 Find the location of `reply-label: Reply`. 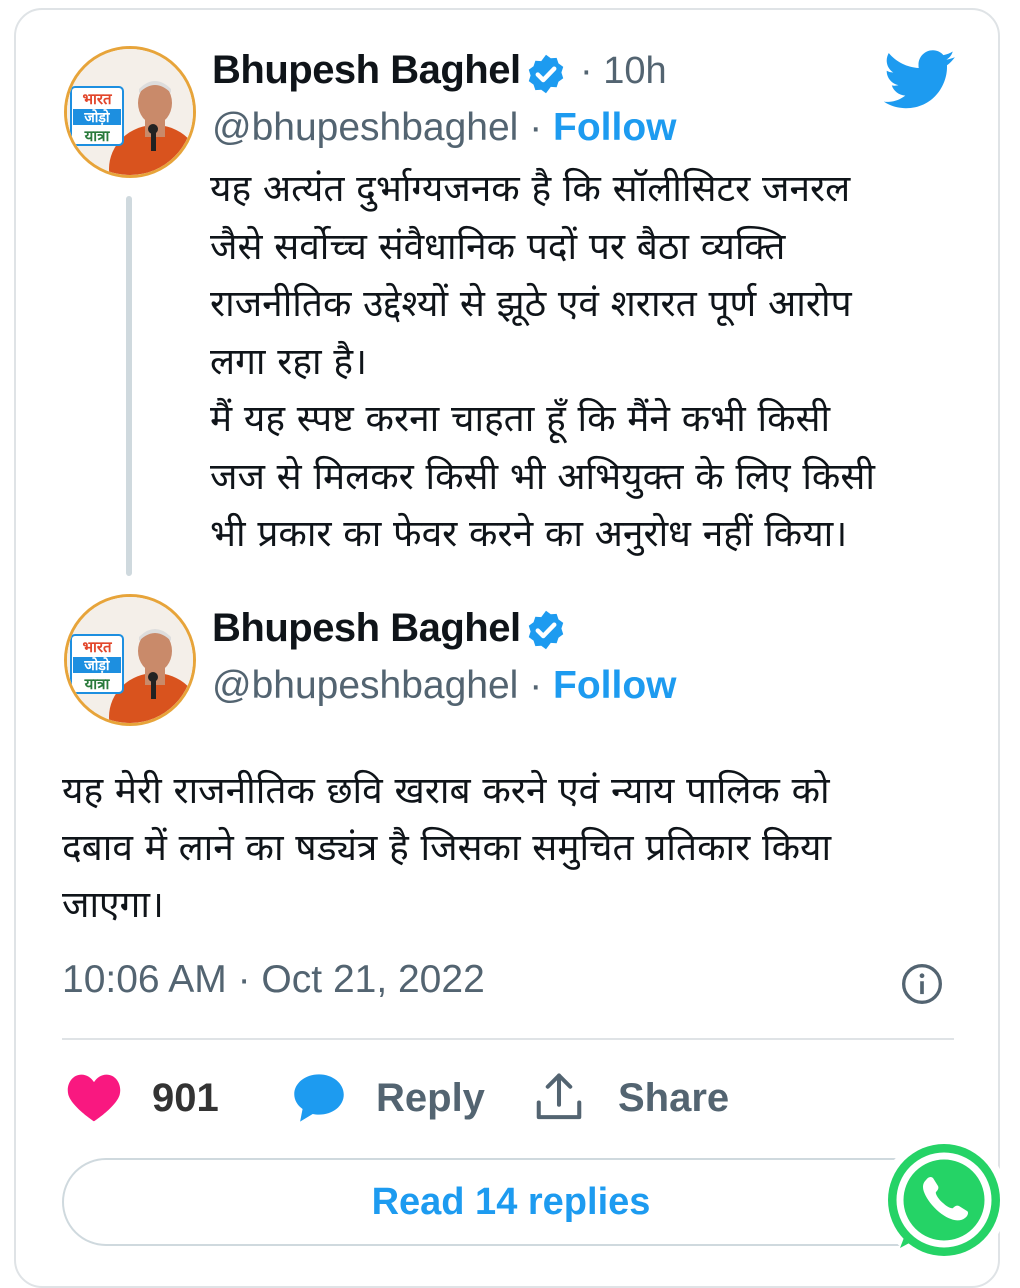

reply-label: Reply is located at coordinates (430, 1097).